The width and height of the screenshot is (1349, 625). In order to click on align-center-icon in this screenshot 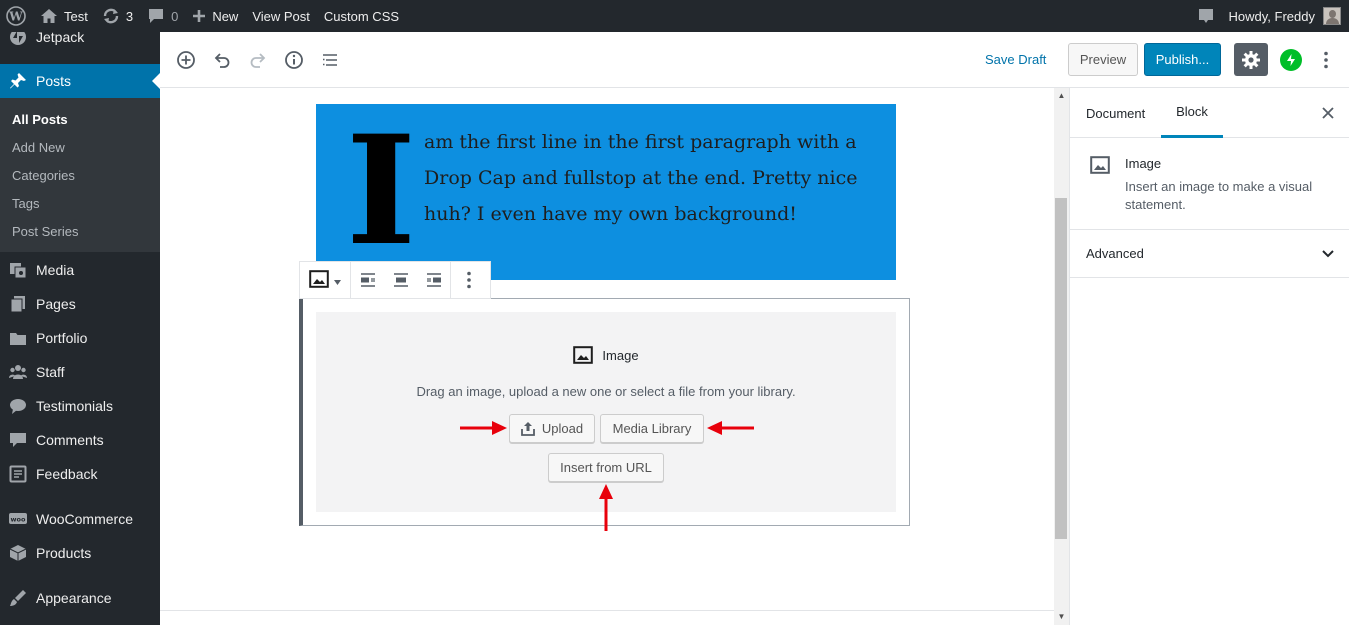, I will do `click(400, 280)`.